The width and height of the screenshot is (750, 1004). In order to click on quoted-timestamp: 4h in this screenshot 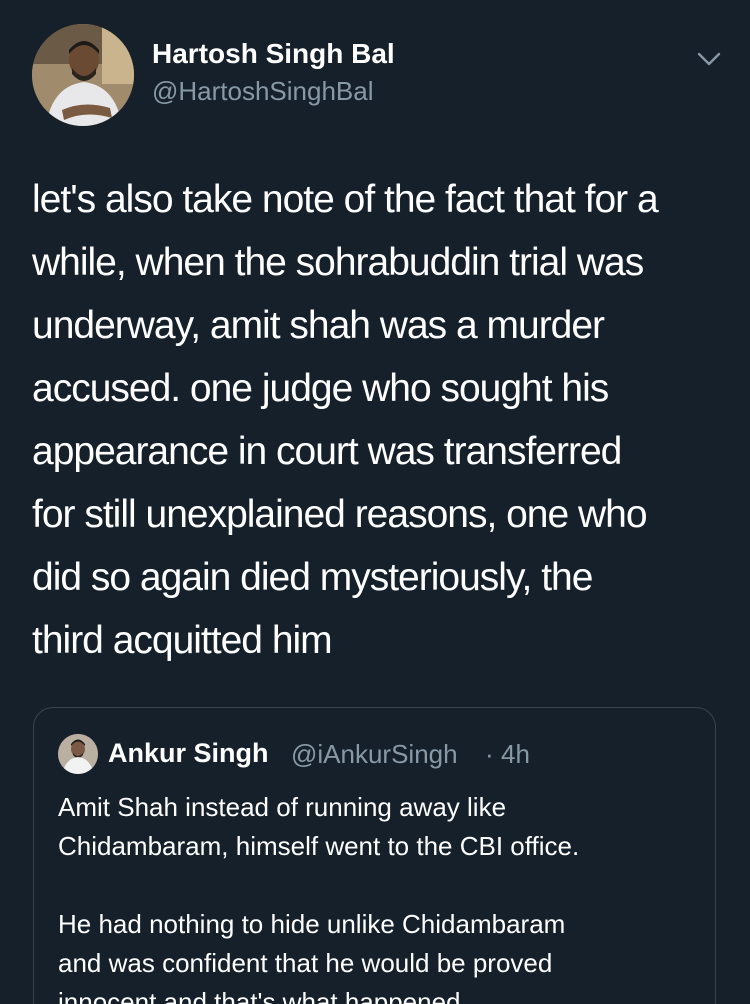, I will do `click(515, 754)`.